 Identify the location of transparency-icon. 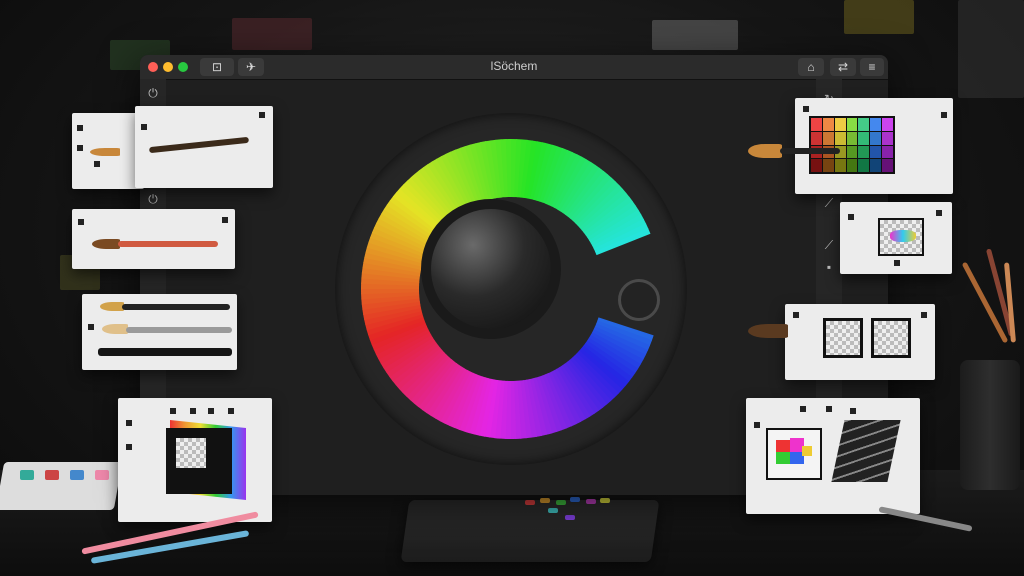
(191, 453).